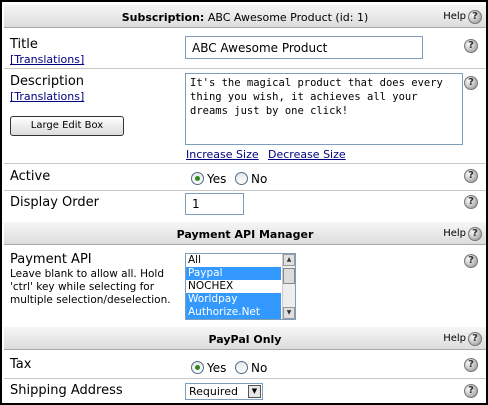 This screenshot has height=405, width=488. I want to click on shipping-address-select: Required ▼, so click(224, 391).